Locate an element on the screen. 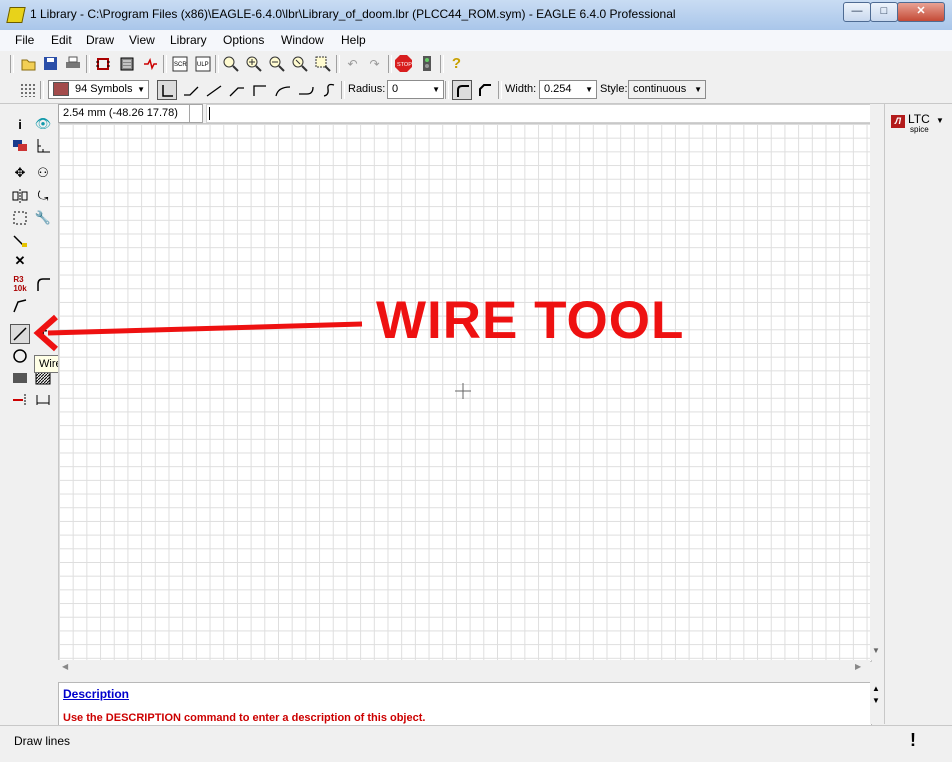 This screenshot has width=952, height=762. rectangle-tool-icon is located at coordinates (20, 378).